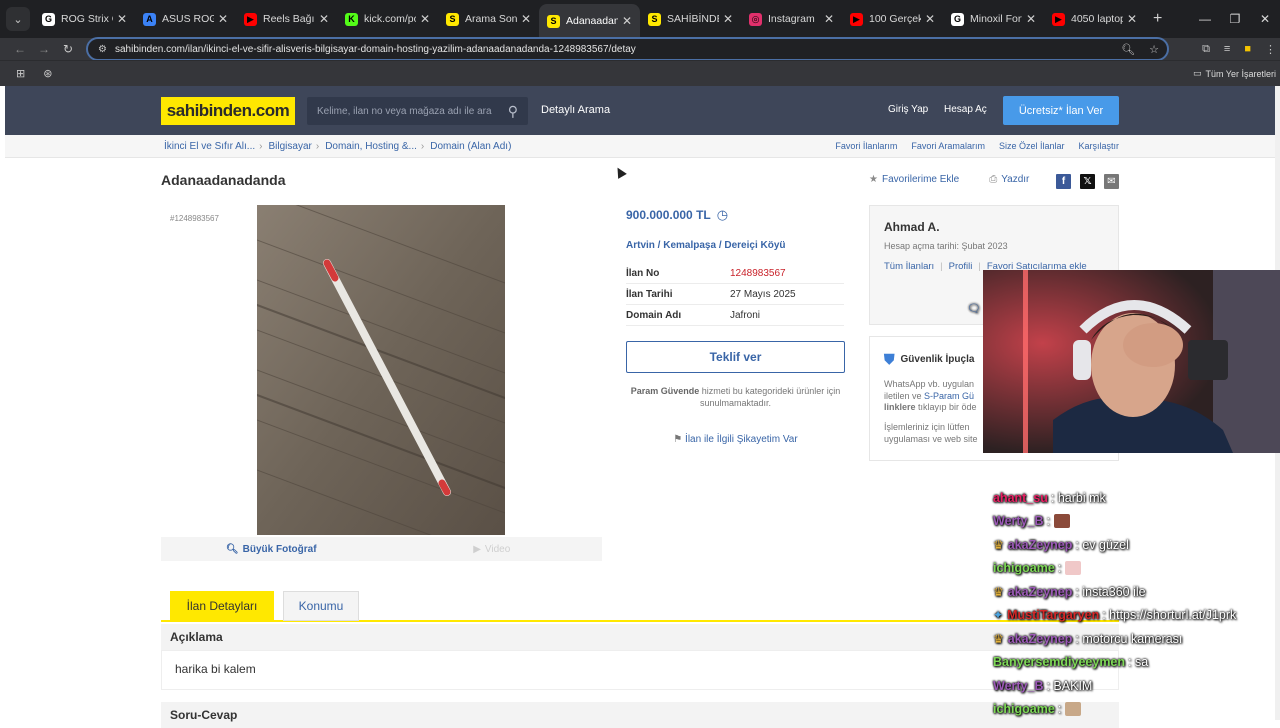 The width and height of the screenshot is (1280, 728). What do you see at coordinates (1234, 73) in the screenshot?
I see `all-bookmarks: ▭ Tüm Yer İşaretleri` at bounding box center [1234, 73].